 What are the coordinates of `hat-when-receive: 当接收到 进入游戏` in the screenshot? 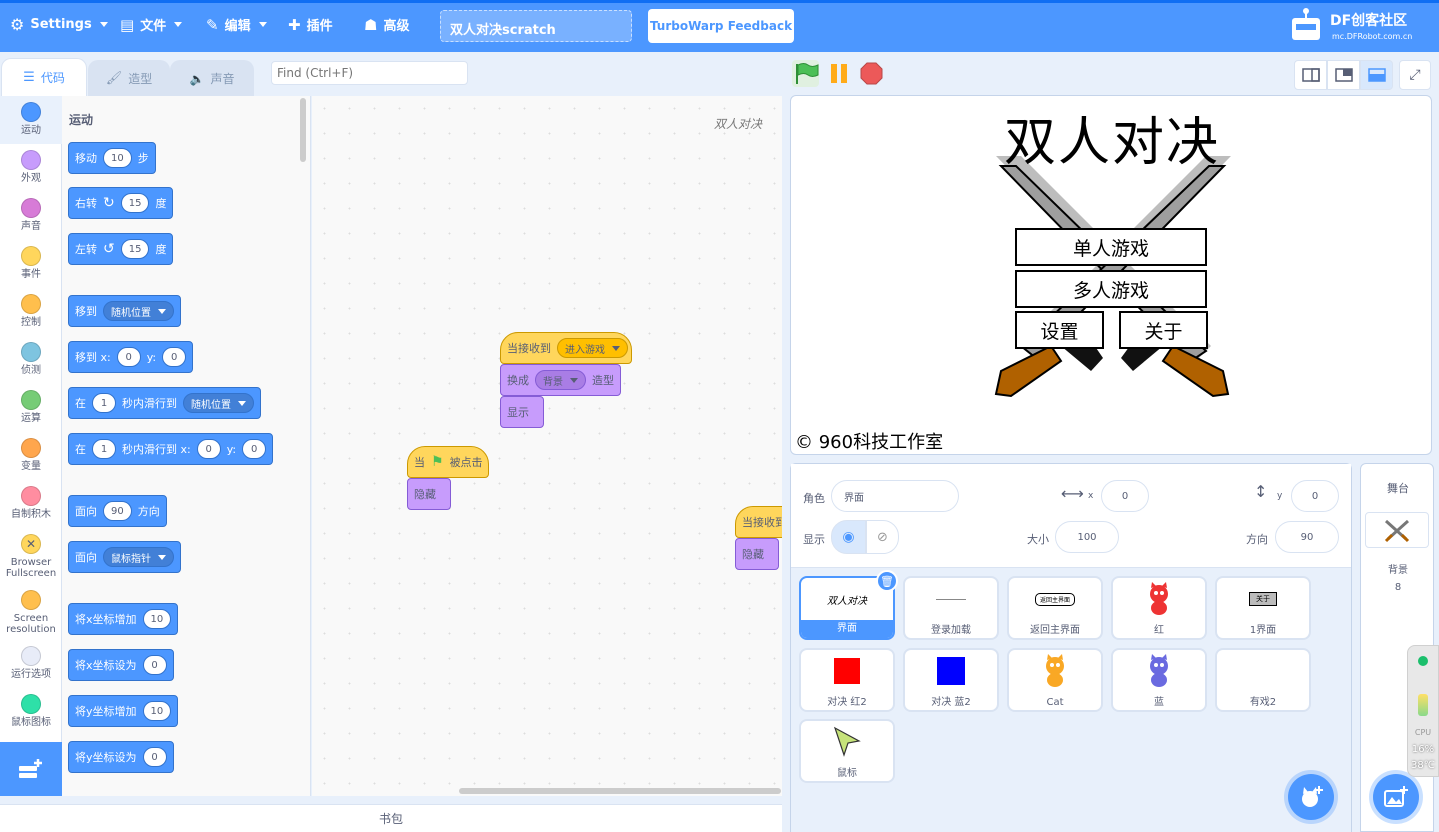 It's located at (566, 348).